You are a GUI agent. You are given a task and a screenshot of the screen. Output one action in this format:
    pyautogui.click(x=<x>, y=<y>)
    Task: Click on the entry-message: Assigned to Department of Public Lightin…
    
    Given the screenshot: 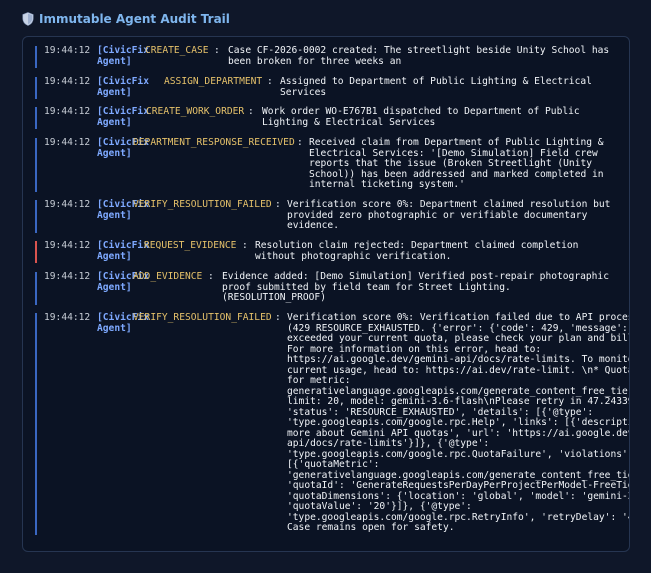 What is the action you would take?
    pyautogui.click(x=436, y=87)
    